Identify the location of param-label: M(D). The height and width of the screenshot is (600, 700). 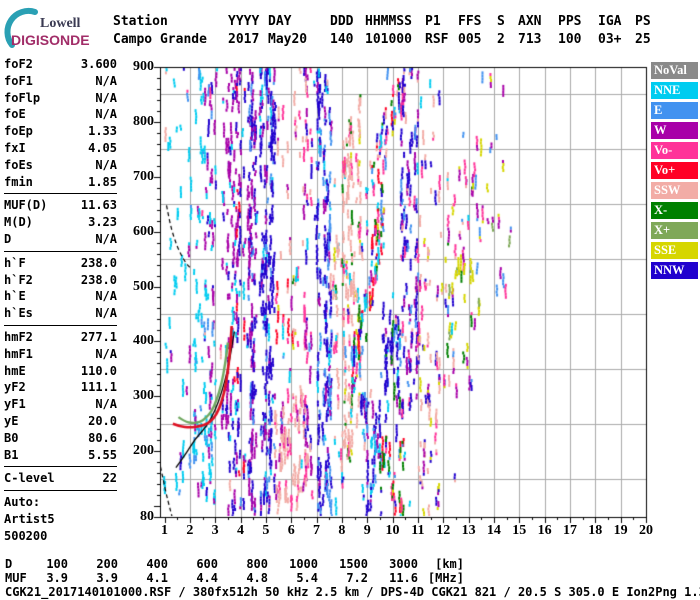
(18, 222).